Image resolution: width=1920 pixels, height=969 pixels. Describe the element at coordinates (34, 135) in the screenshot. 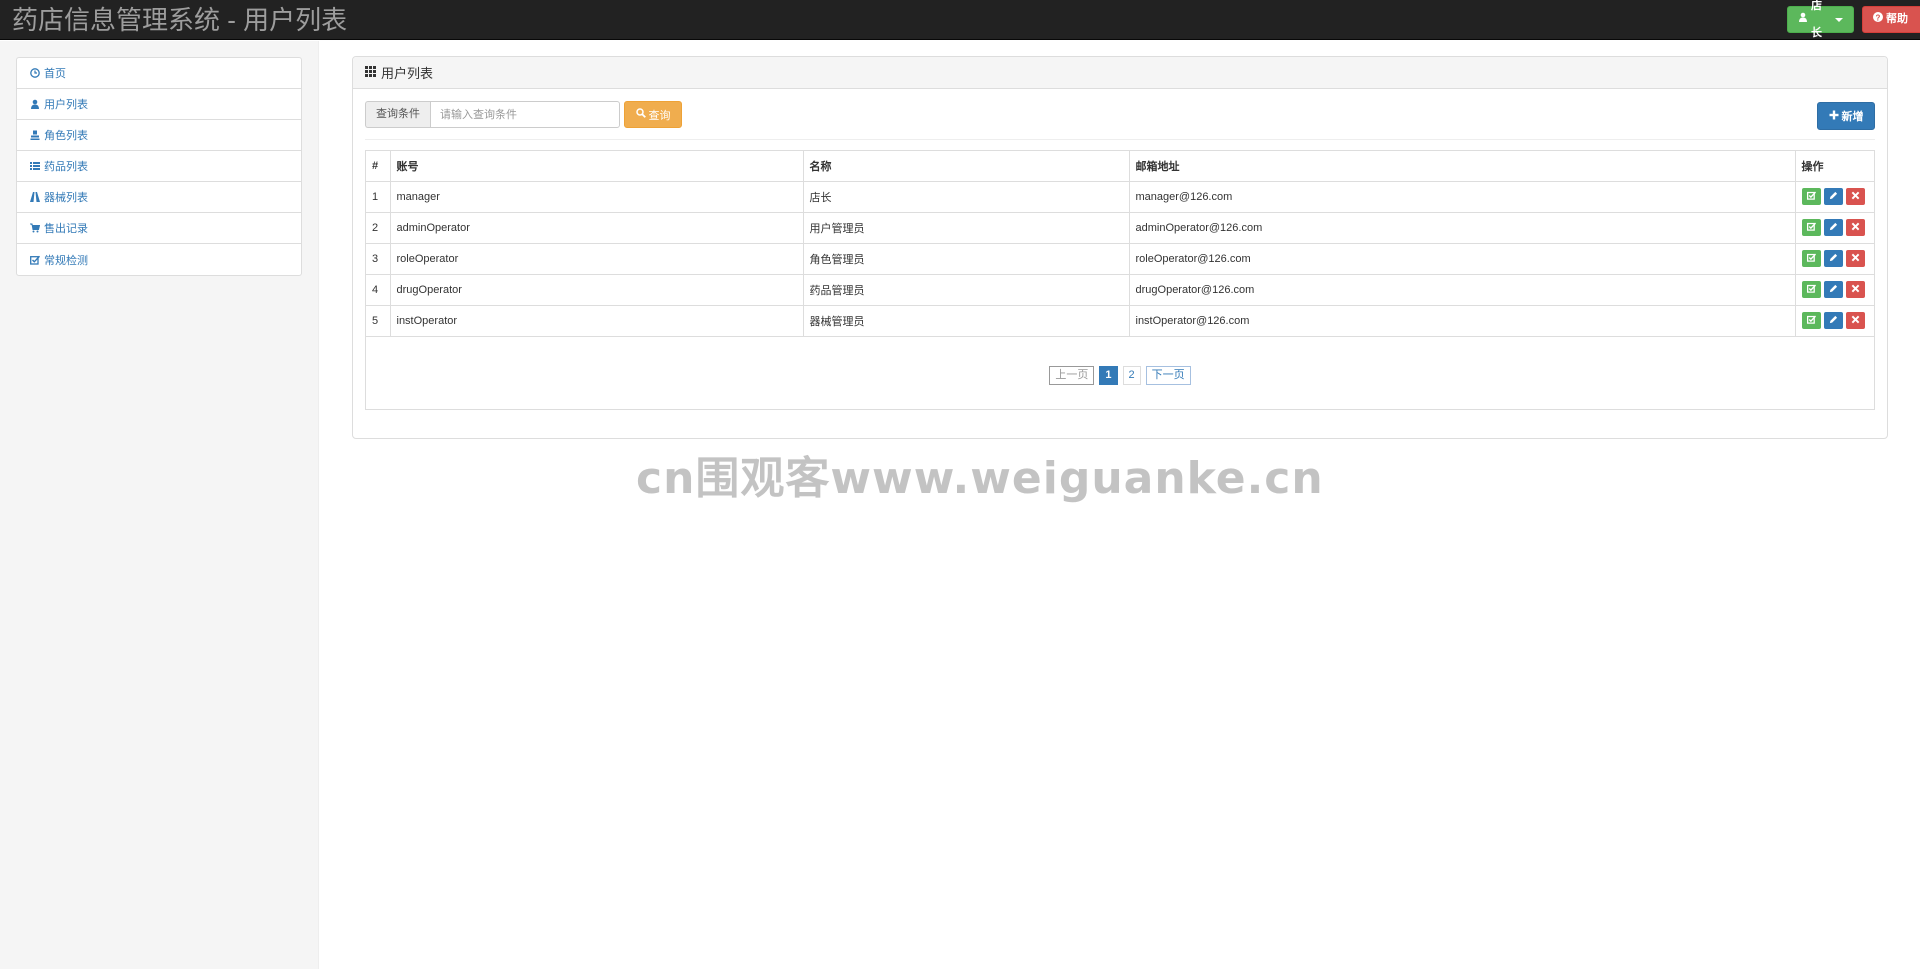

I see `role-icon` at that location.